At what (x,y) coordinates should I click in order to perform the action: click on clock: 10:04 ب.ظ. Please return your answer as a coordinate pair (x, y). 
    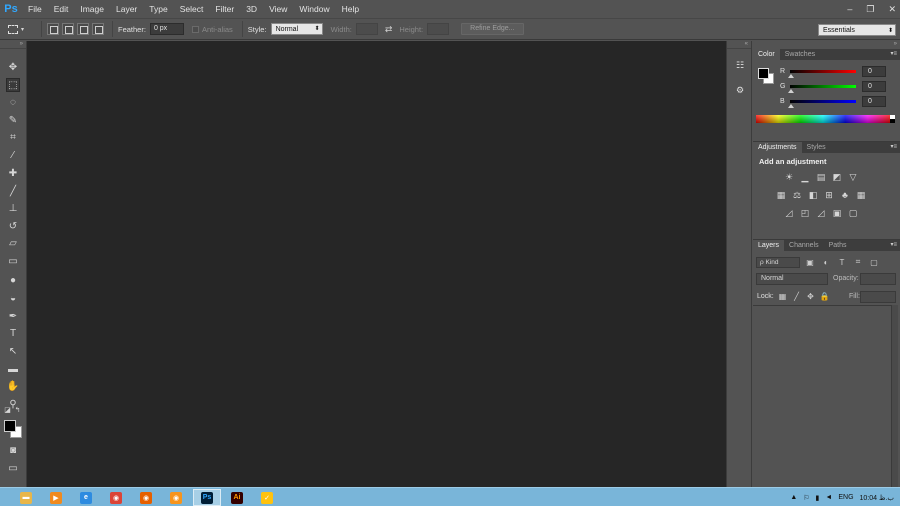
    Looking at the image, I should click on (877, 498).